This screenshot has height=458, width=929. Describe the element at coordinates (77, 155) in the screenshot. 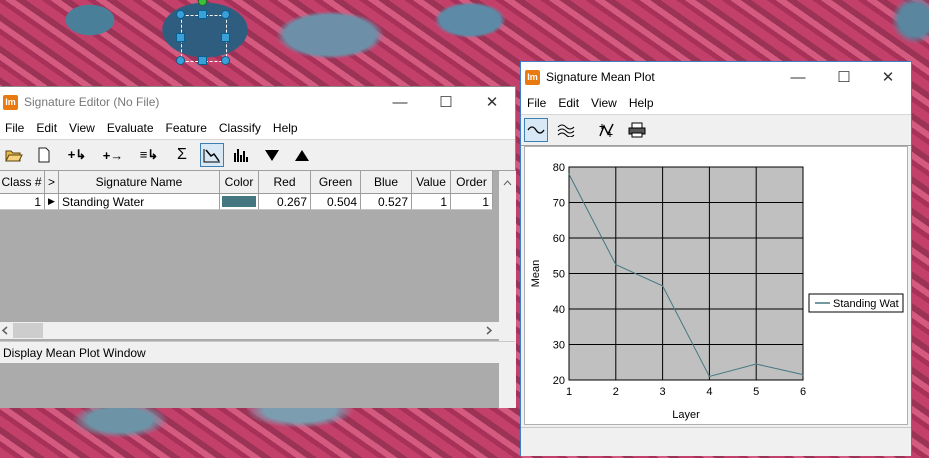

I see `add-signature-icon: +↳` at that location.